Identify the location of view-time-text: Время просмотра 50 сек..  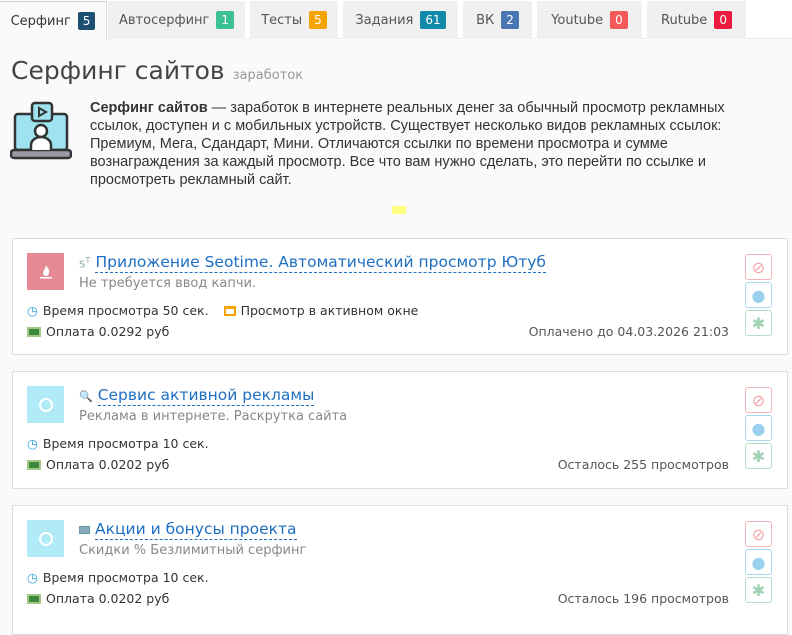
(125, 310).